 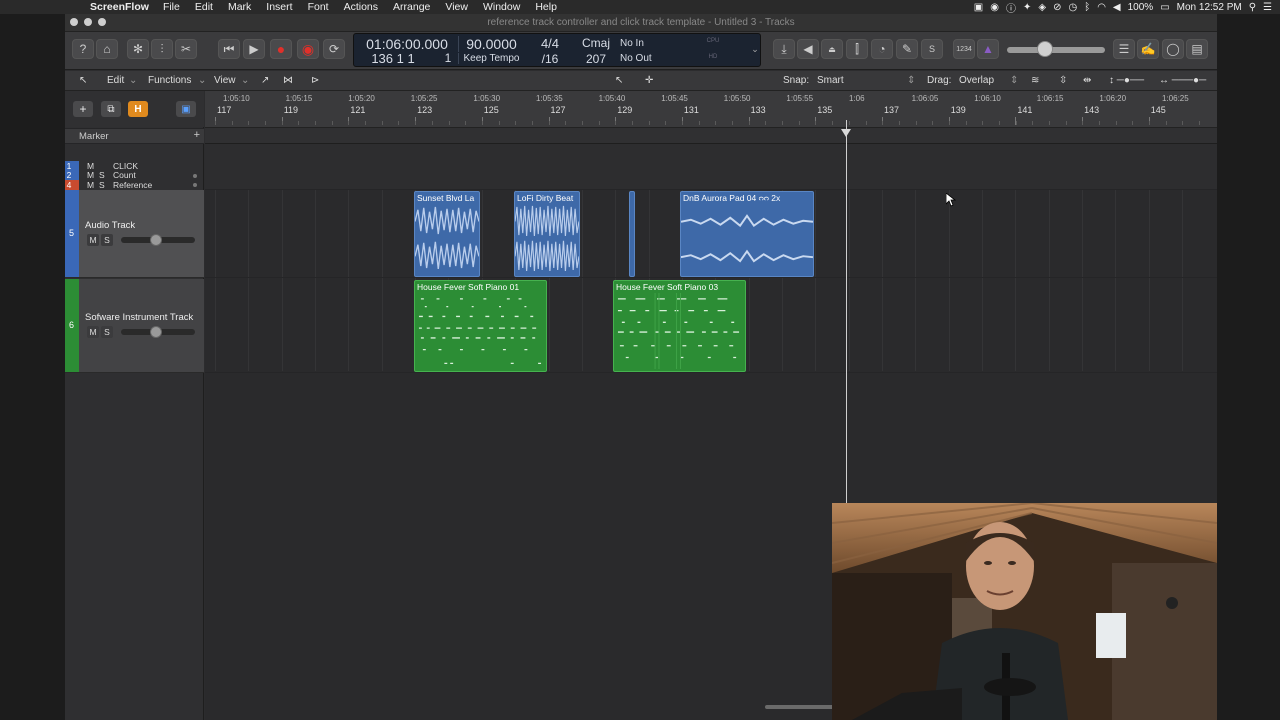 What do you see at coordinates (83, 49) in the screenshot?
I see `help-icon: ?` at bounding box center [83, 49].